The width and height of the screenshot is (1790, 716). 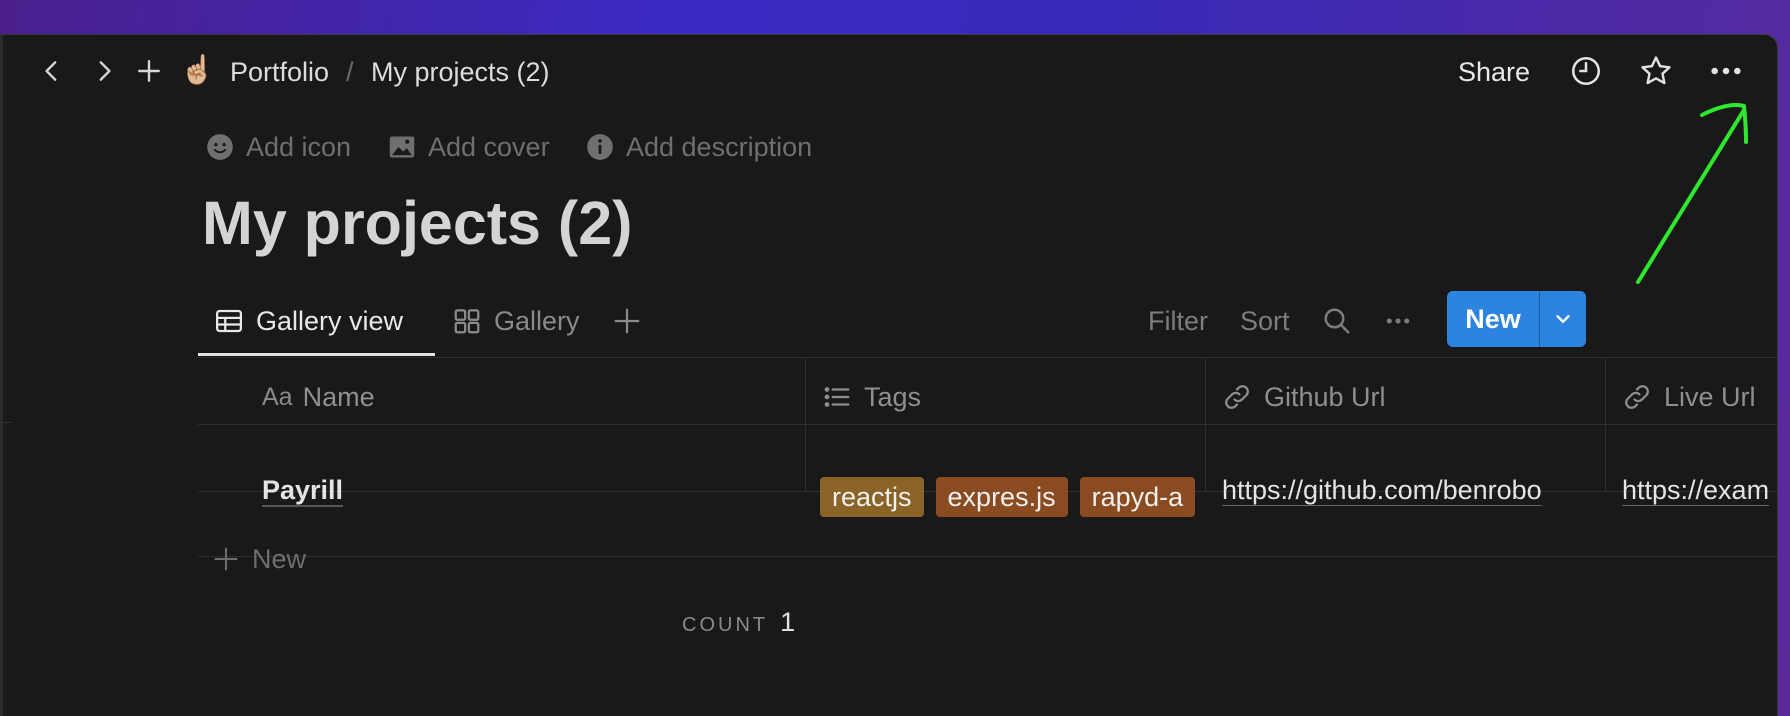 I want to click on column-header-name-label: Name, so click(x=338, y=396).